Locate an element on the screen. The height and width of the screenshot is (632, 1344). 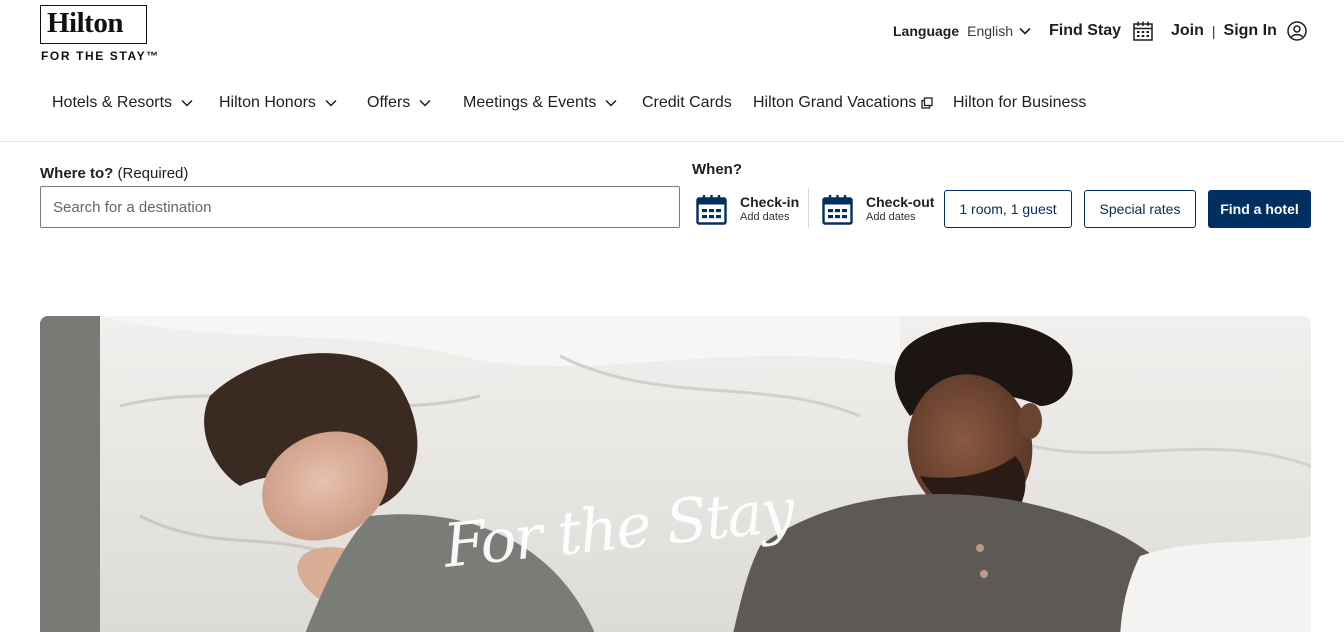
nav-label: Credit Cards is located at coordinates (687, 102).